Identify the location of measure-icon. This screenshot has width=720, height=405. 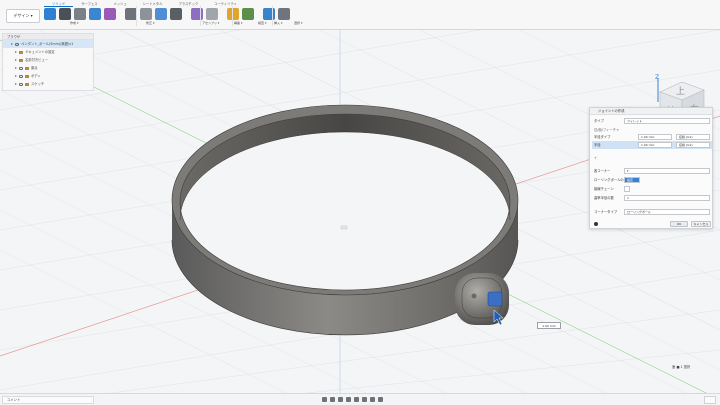
(248, 14).